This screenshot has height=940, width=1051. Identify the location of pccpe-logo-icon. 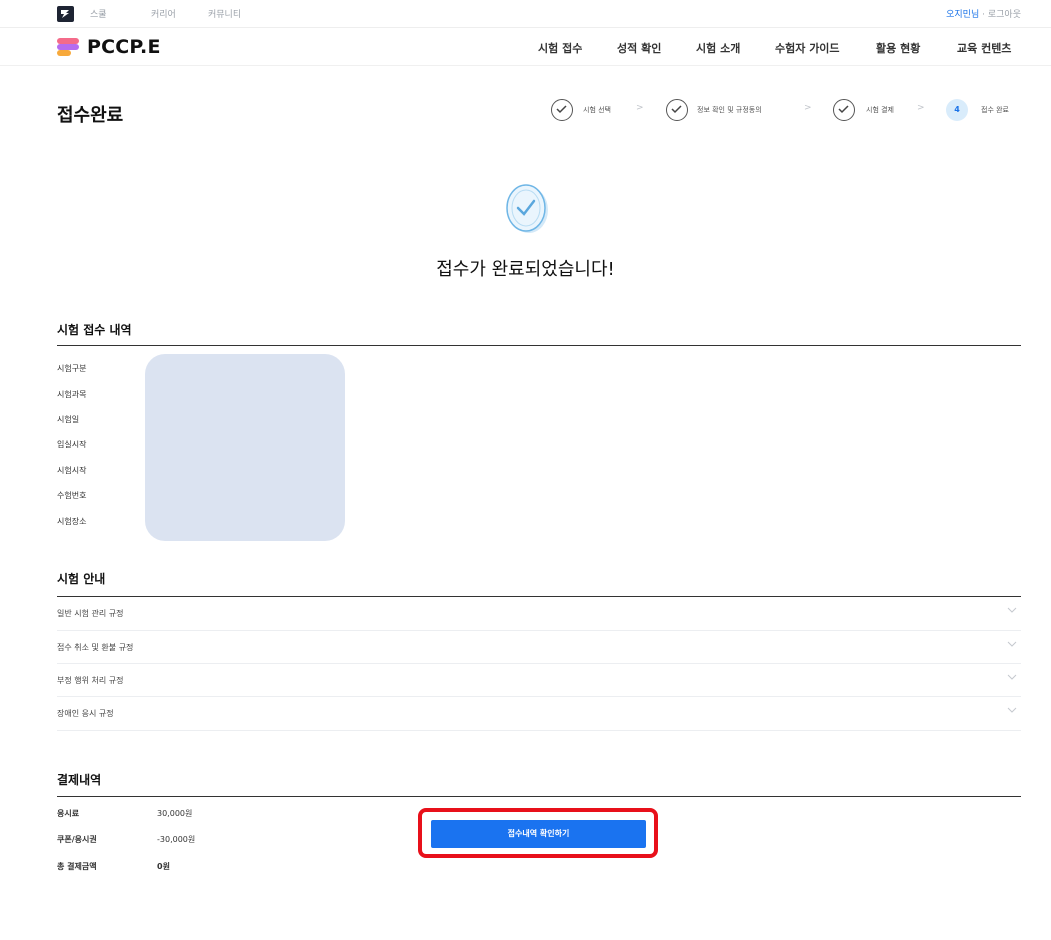
(69, 47).